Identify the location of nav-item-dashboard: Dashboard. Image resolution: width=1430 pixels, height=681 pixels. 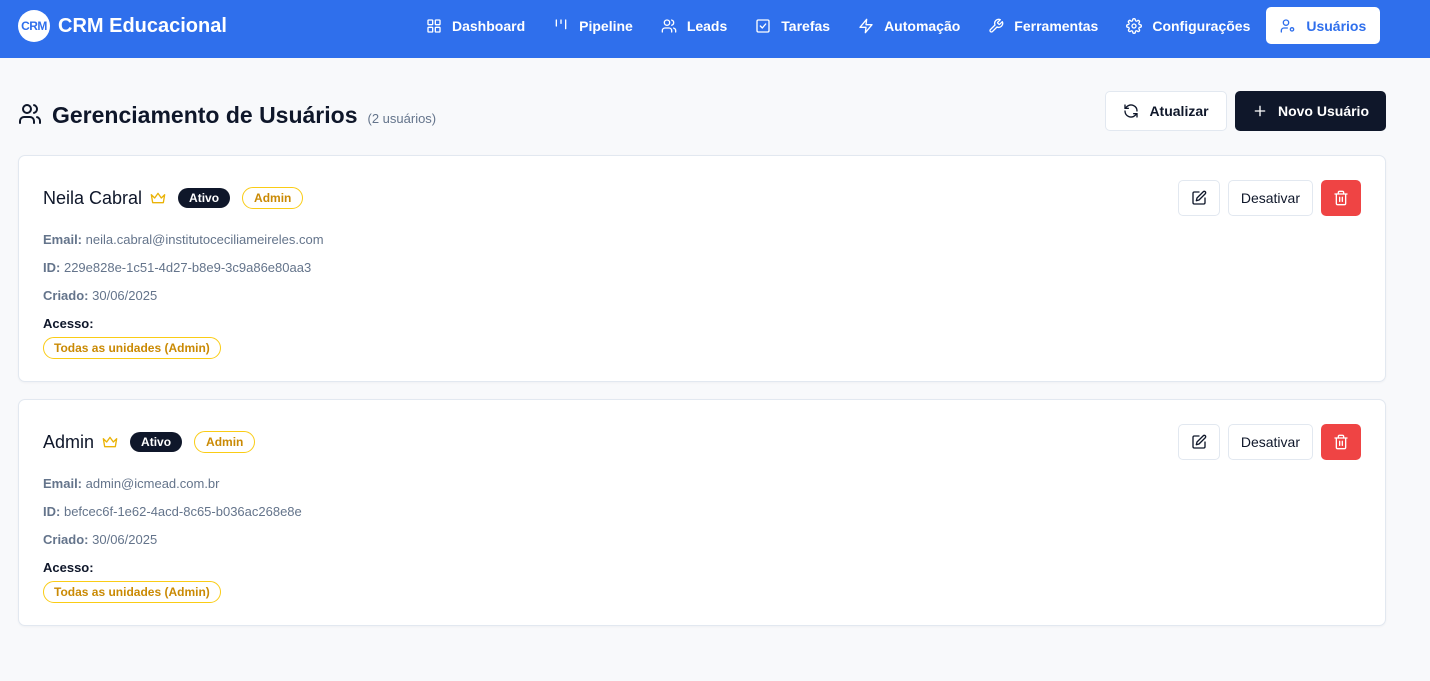
(475, 25).